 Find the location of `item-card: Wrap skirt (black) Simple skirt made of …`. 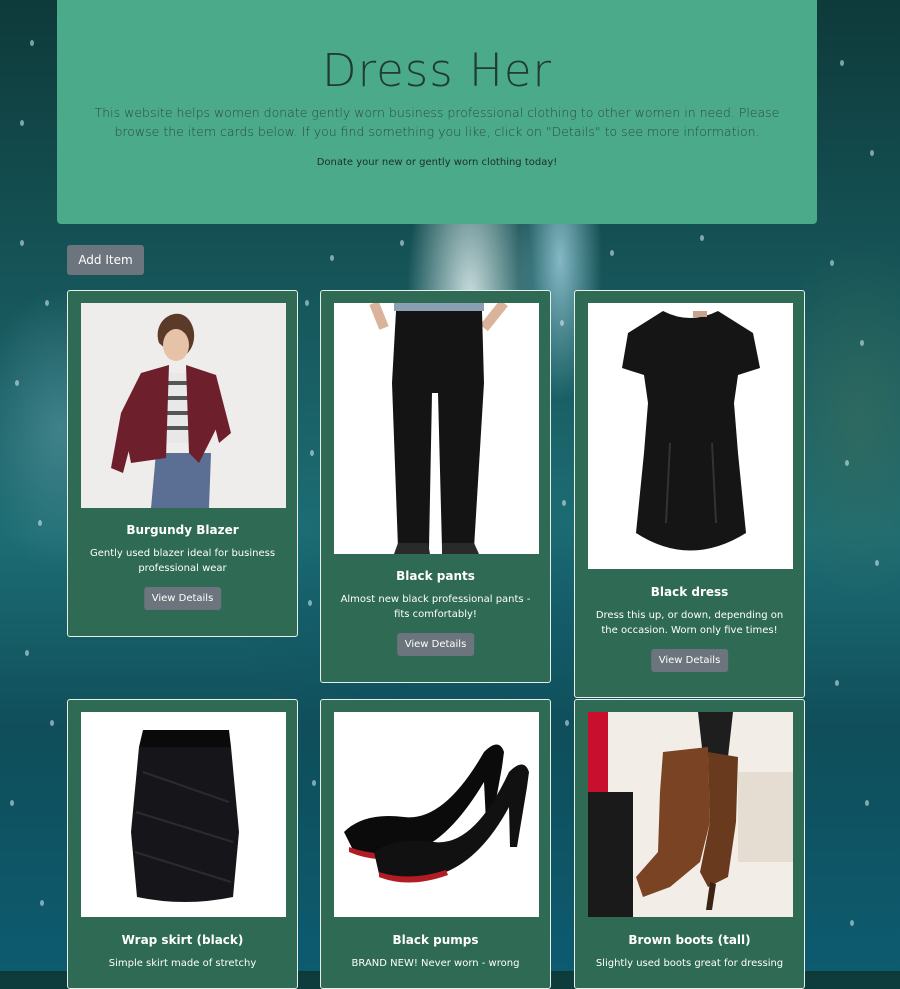

item-card: Wrap skirt (black) Simple skirt made of … is located at coordinates (182, 844).